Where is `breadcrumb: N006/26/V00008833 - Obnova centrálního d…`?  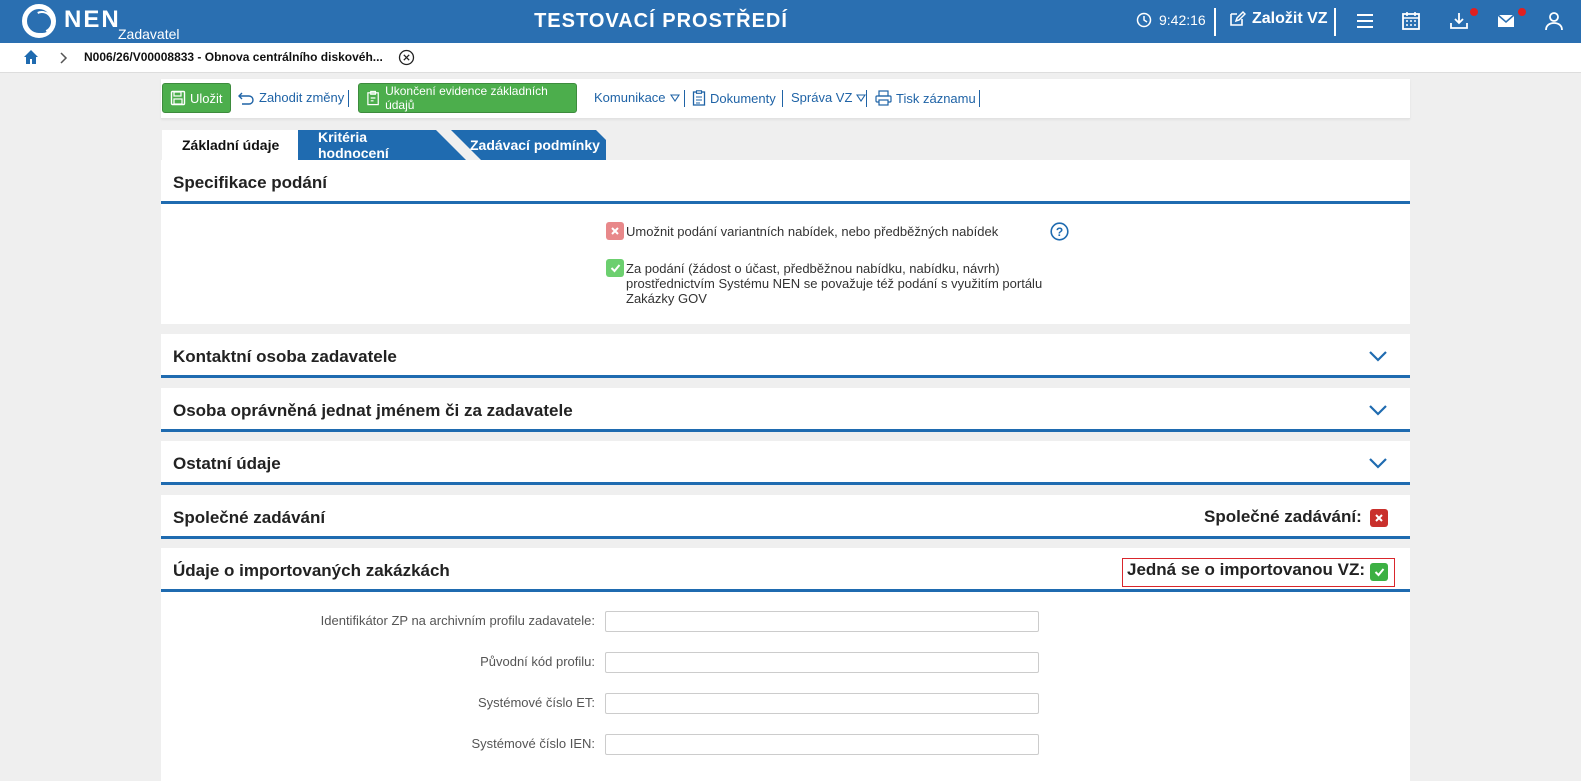 breadcrumb: N006/26/V00008833 - Obnova centrálního d… is located at coordinates (790, 58).